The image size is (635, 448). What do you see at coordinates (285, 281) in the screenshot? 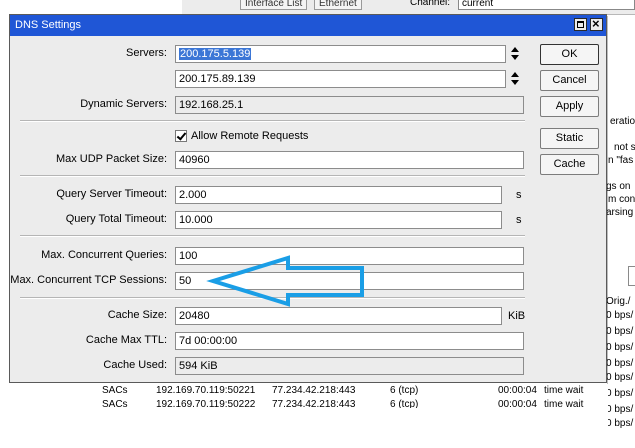
I see `arrow-annotation` at bounding box center [285, 281].